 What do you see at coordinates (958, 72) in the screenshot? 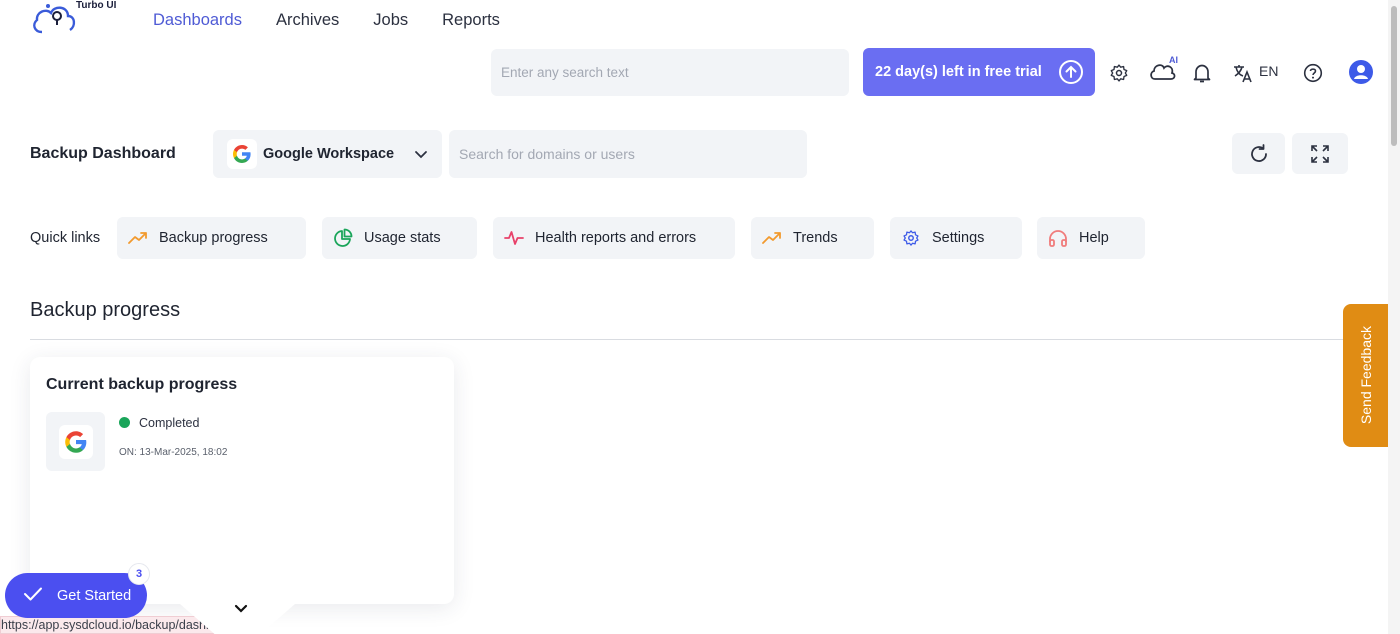
I see `trial-label: 22 day(s) left in free trial` at bounding box center [958, 72].